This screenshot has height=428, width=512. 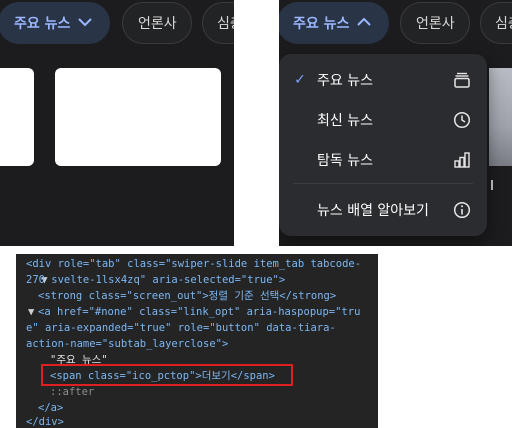 What do you see at coordinates (31, 312) in the screenshot?
I see `expand-triangle-icon: ▼` at bounding box center [31, 312].